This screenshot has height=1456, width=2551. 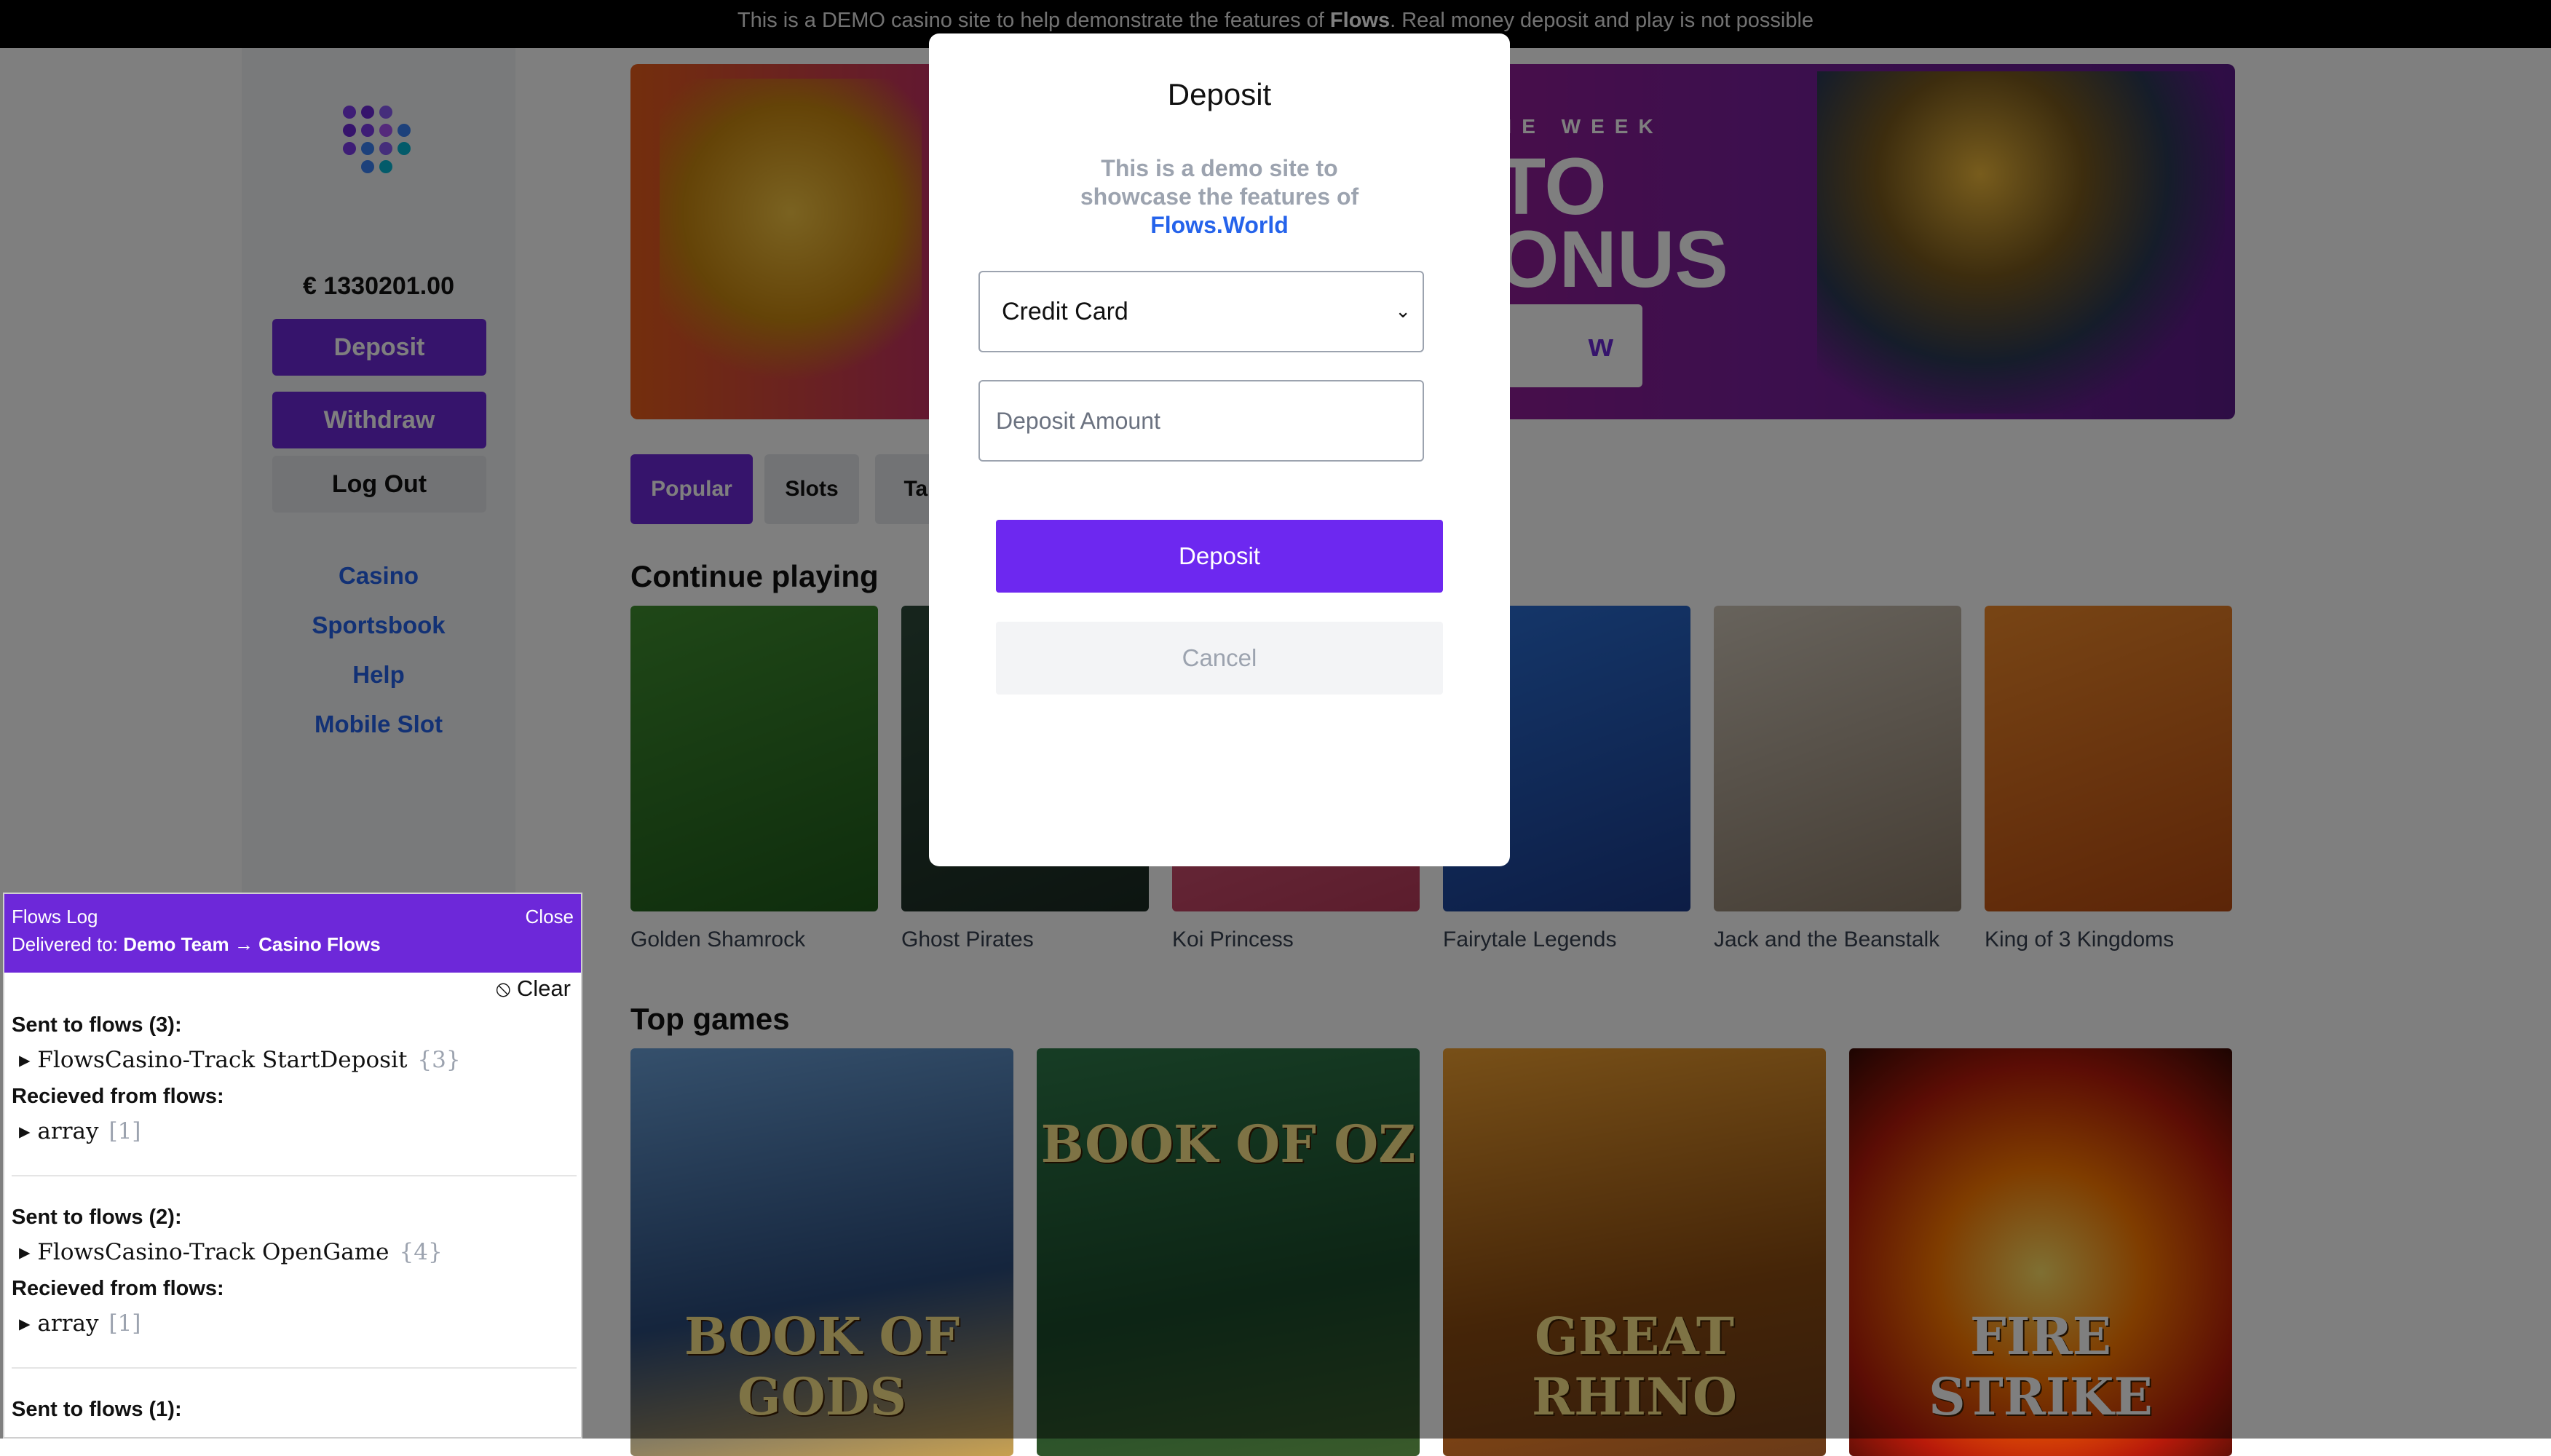 I want to click on modal-deposit-button: Deposit, so click(x=1219, y=556).